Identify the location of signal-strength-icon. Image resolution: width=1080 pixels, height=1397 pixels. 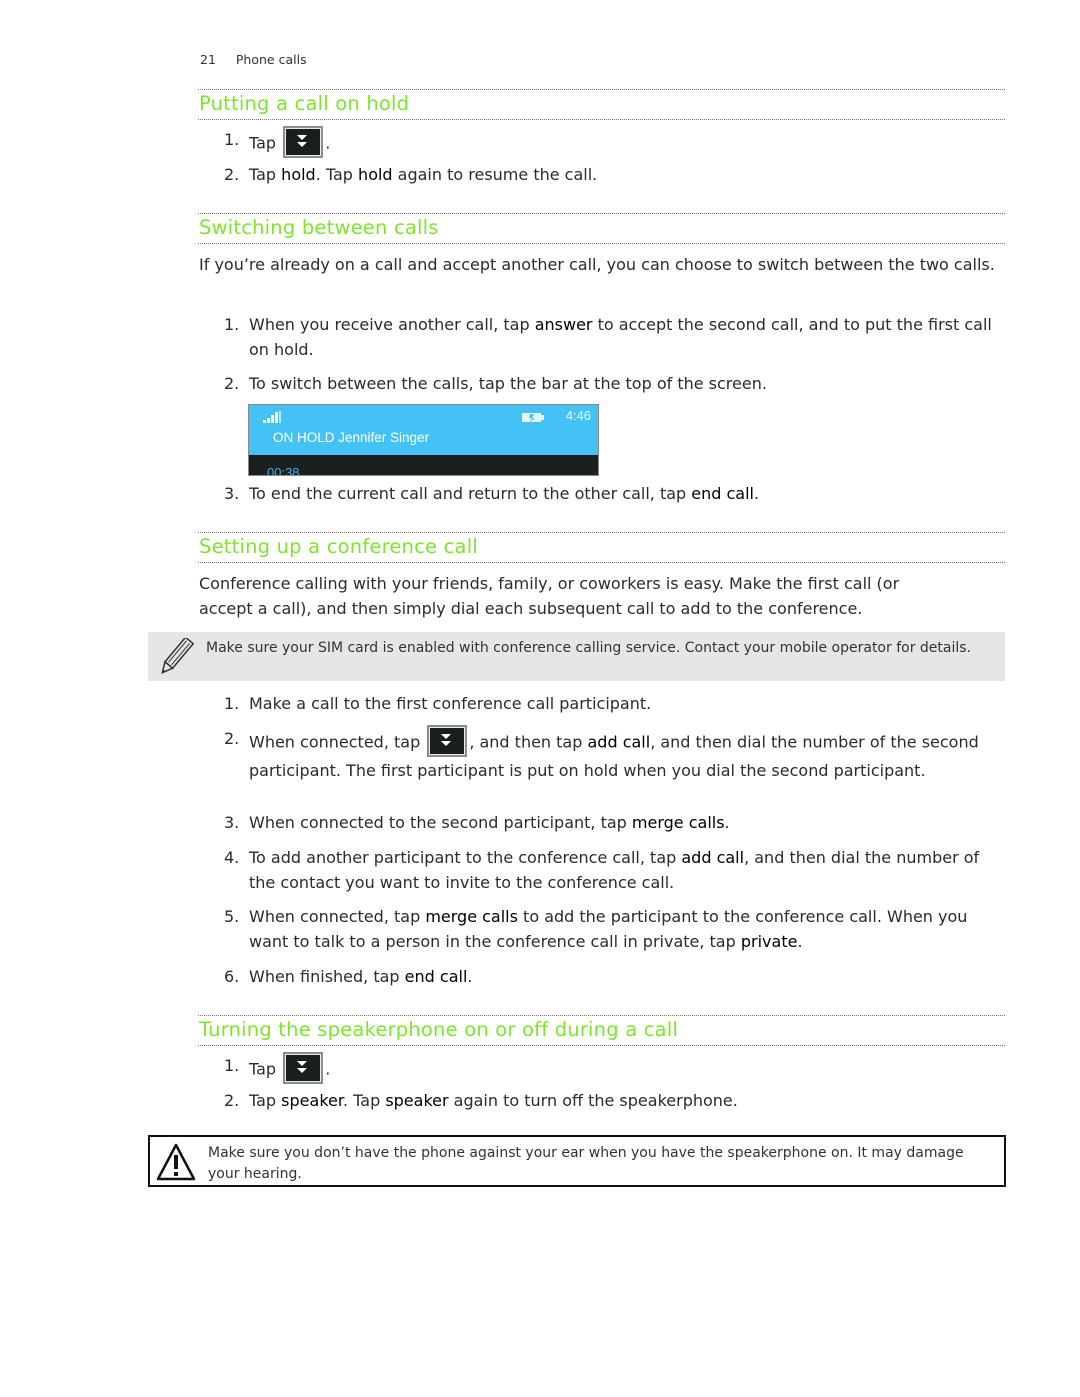
(272, 417).